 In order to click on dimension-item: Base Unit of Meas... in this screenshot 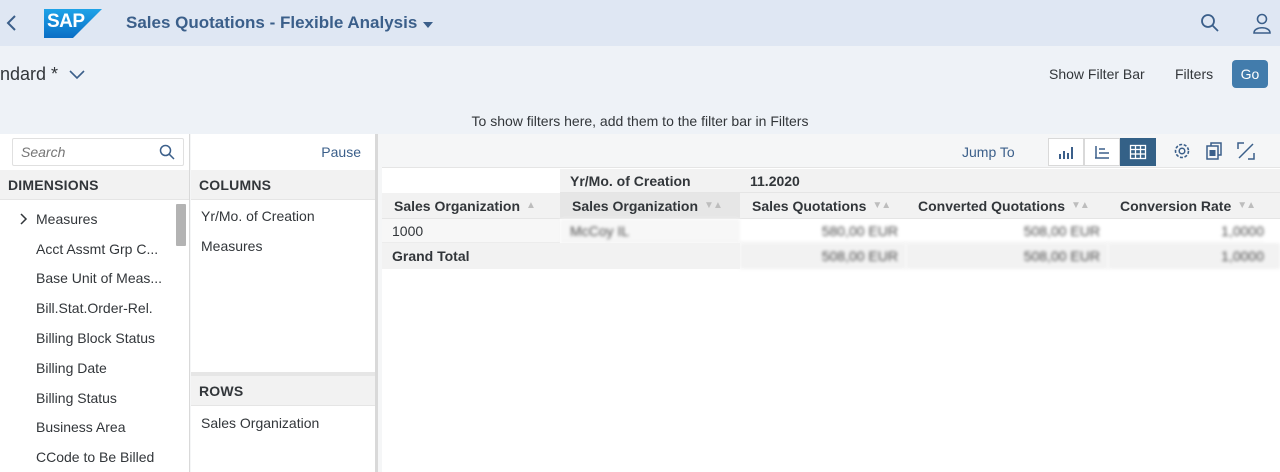, I will do `click(88, 279)`.